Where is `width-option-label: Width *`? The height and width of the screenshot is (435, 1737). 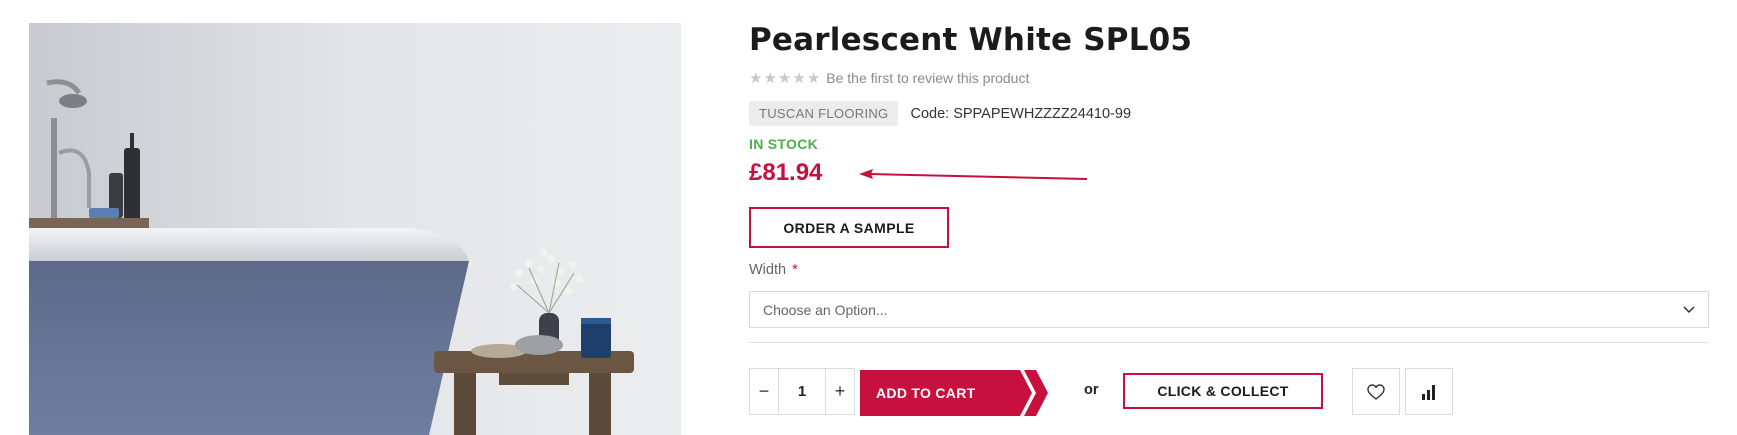 width-option-label: Width * is located at coordinates (773, 270).